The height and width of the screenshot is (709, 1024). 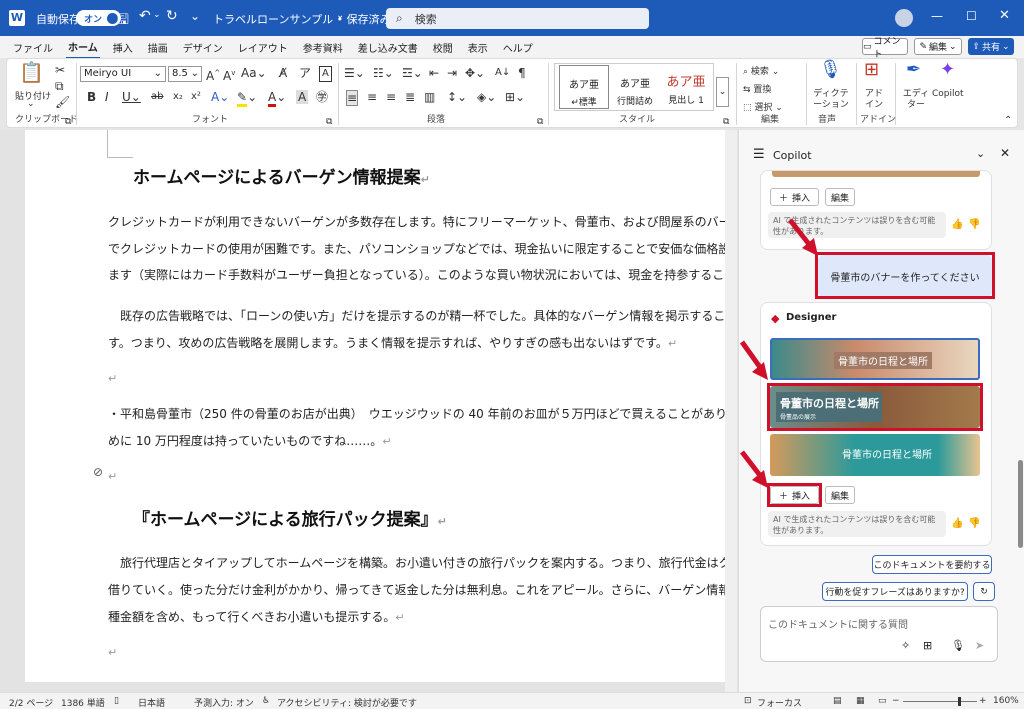 What do you see at coordinates (879, 634) in the screenshot?
I see `chat-input: このドキュメントに関する質問 ✧ ⊞ 🎙 ➤` at bounding box center [879, 634].